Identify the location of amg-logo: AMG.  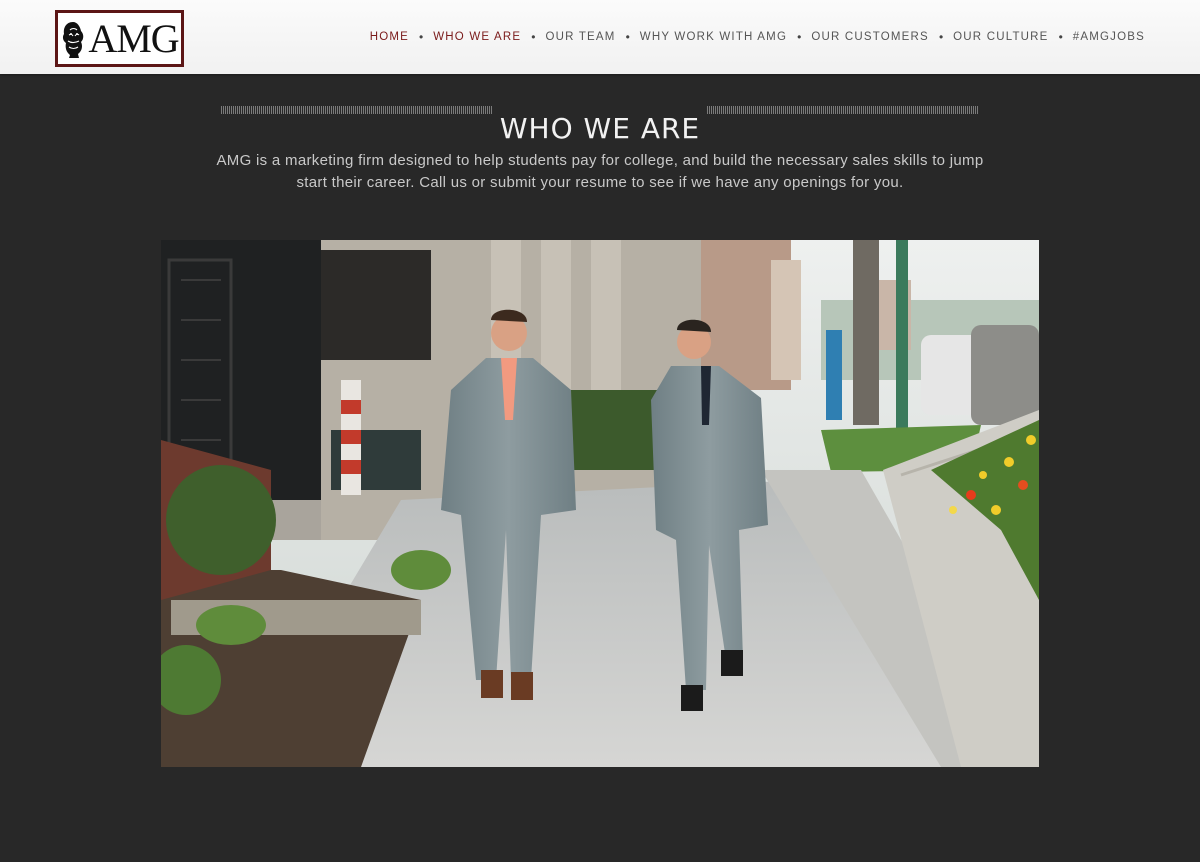
(119, 38).